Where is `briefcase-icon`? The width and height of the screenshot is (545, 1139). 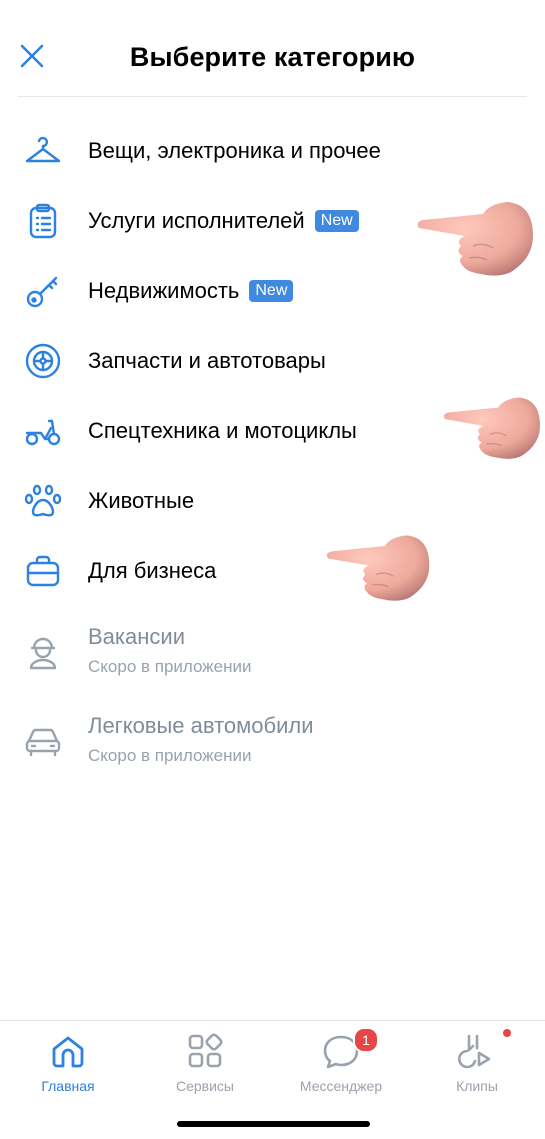
briefcase-icon is located at coordinates (43, 571).